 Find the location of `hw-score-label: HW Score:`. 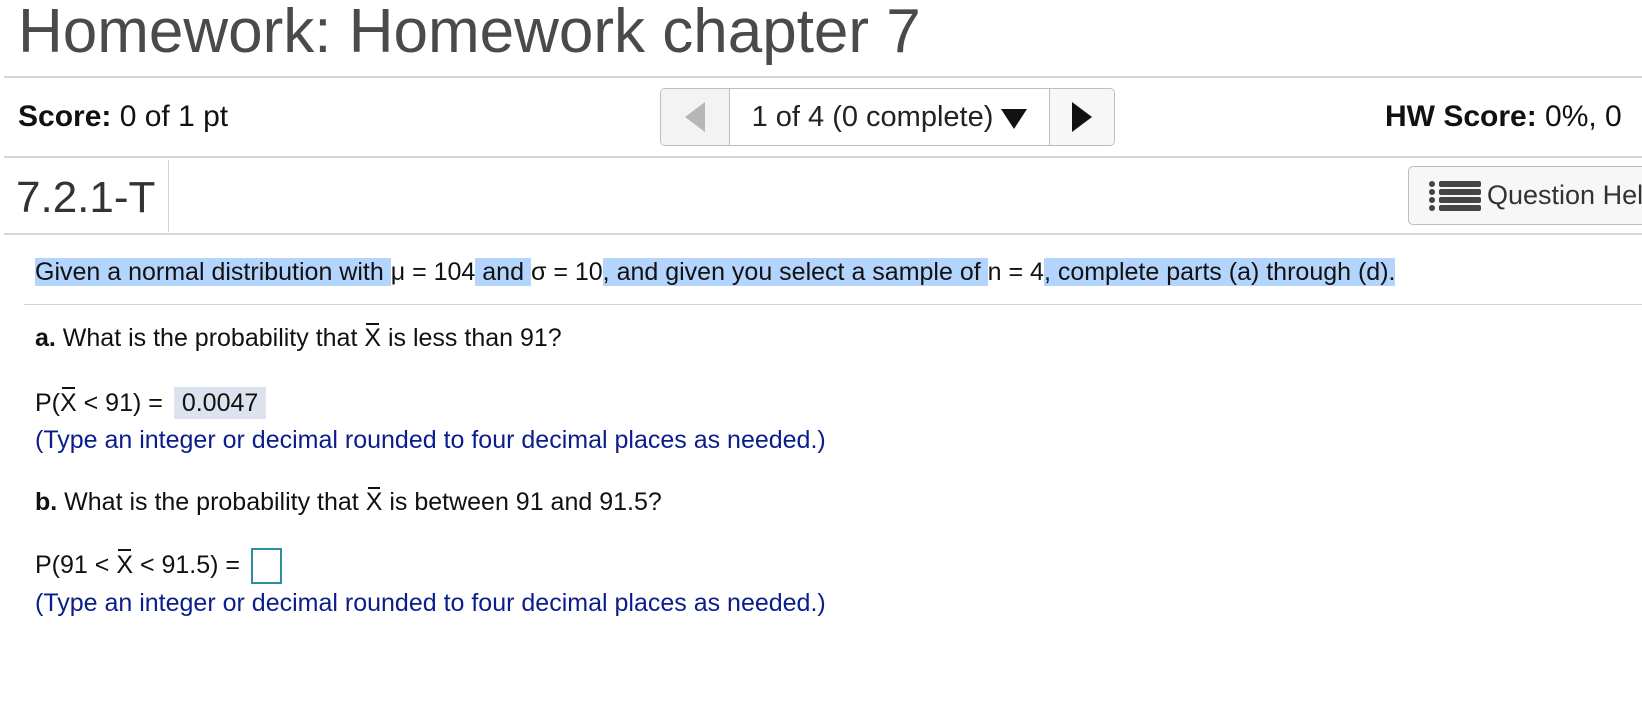

hw-score-label: HW Score: is located at coordinates (1461, 116).